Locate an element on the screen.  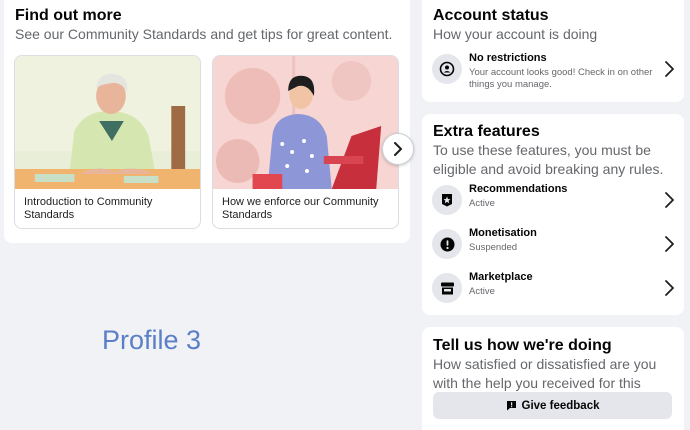
article-card-enforcement: How we enforce our Community Standards is located at coordinates (305, 142).